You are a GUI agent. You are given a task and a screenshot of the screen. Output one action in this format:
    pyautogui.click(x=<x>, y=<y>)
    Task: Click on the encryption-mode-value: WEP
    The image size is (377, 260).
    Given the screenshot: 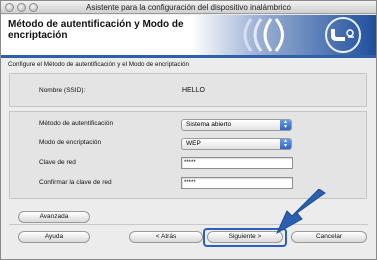 What is the action you would take?
    pyautogui.click(x=193, y=143)
    